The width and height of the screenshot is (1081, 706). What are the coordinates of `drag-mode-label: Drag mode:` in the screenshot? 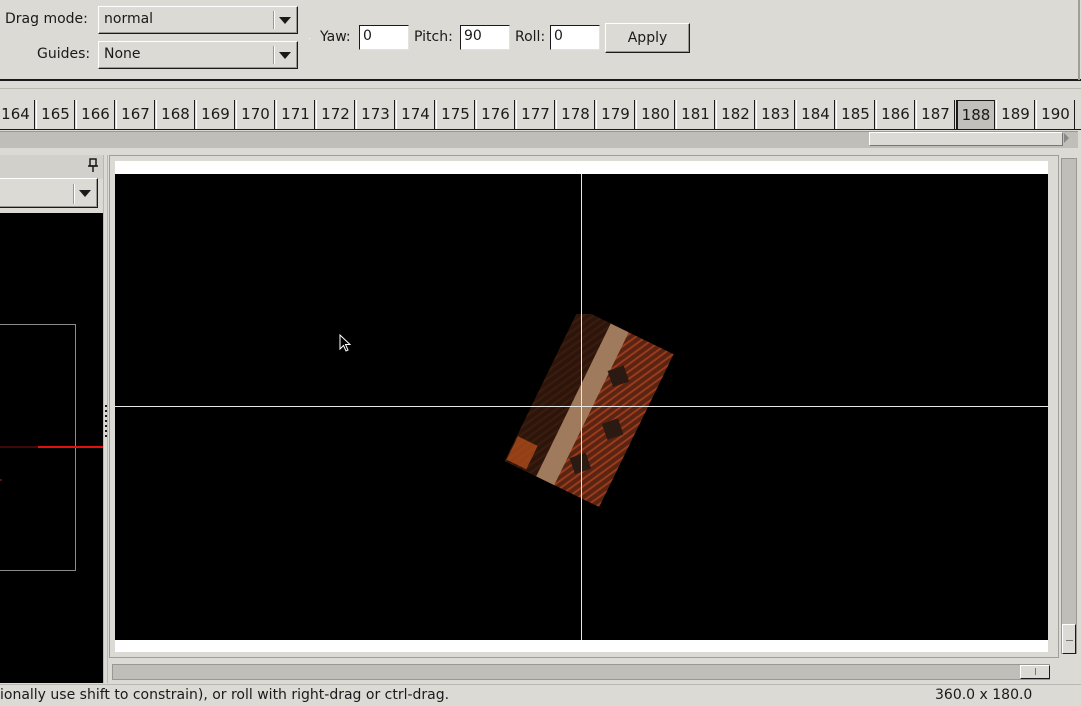 It's located at (46, 19).